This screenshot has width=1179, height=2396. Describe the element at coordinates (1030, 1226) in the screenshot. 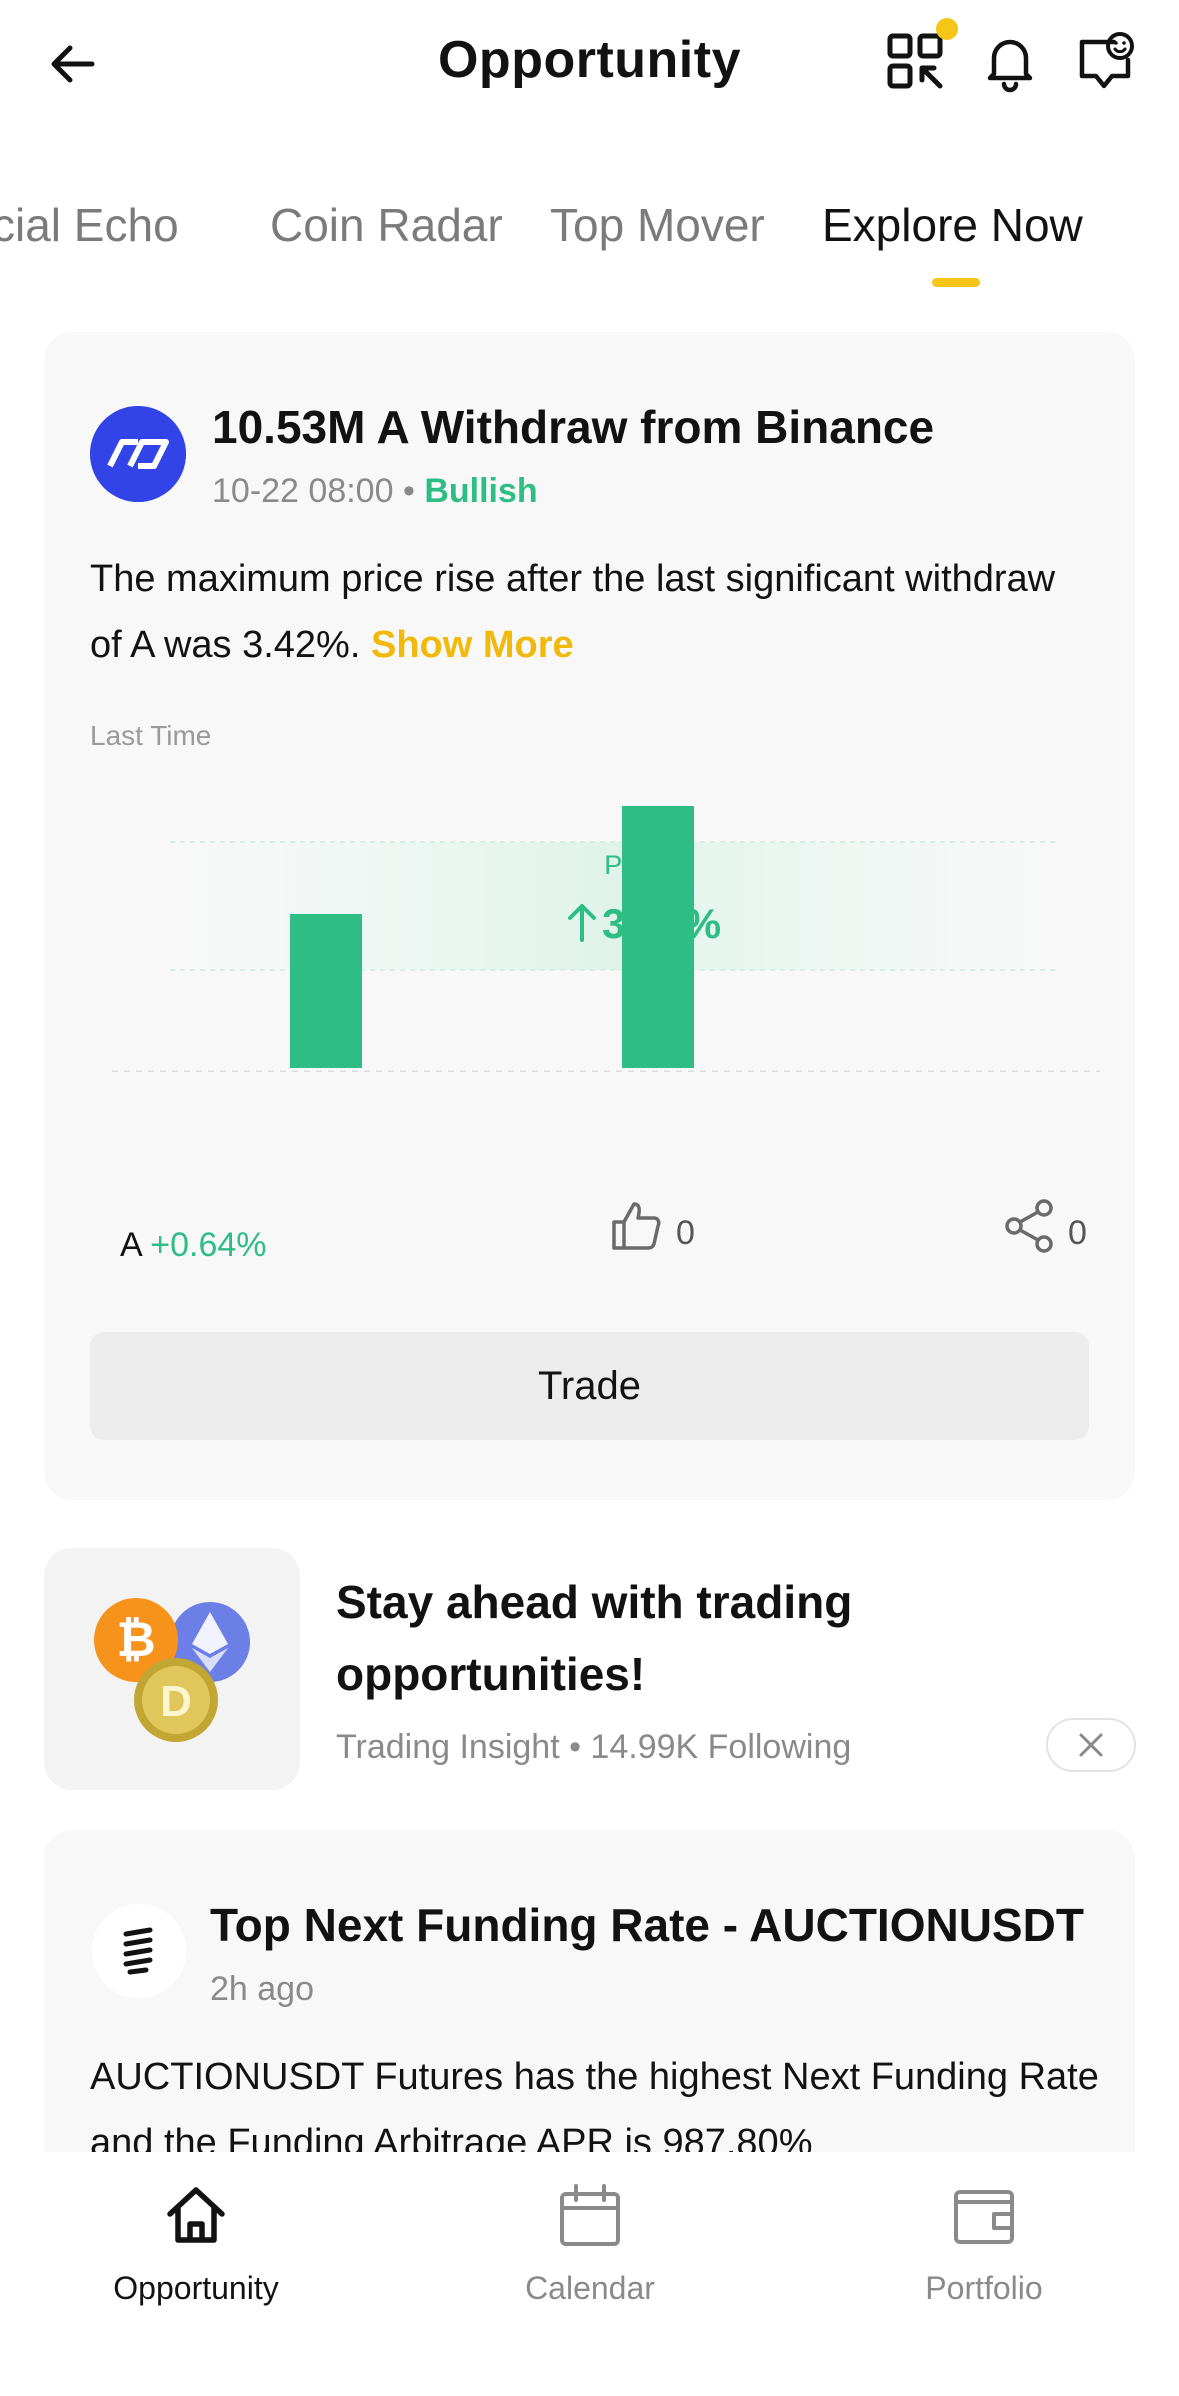

I see `share-icon` at that location.